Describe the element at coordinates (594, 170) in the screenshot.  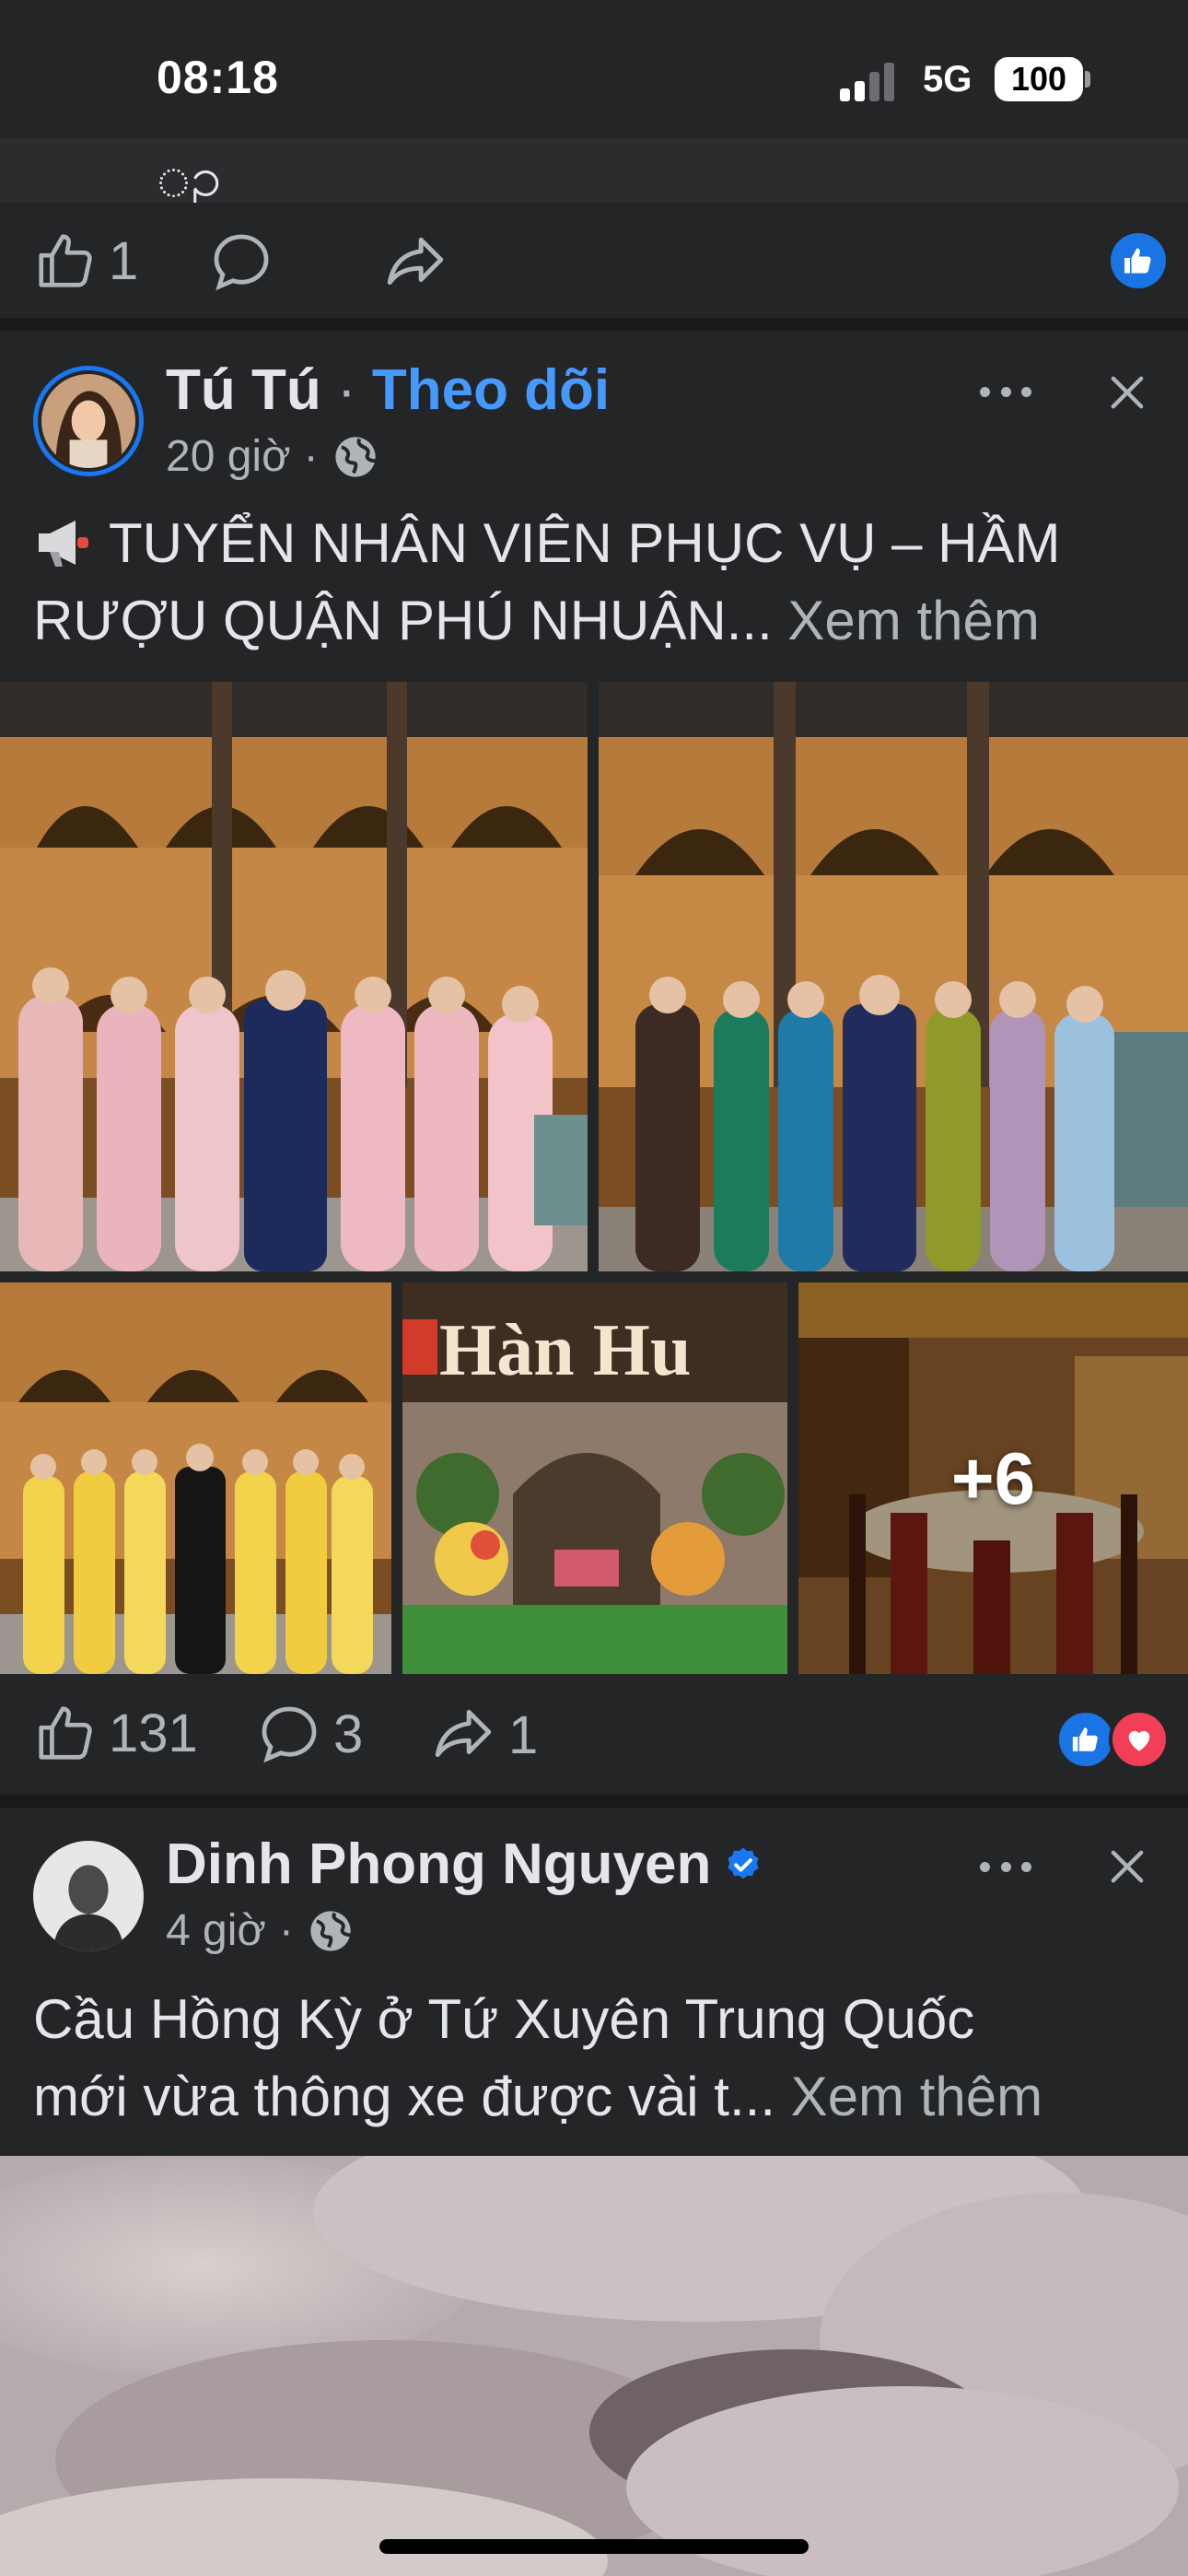
I see `previous-post-media-tail: ၣ` at that location.